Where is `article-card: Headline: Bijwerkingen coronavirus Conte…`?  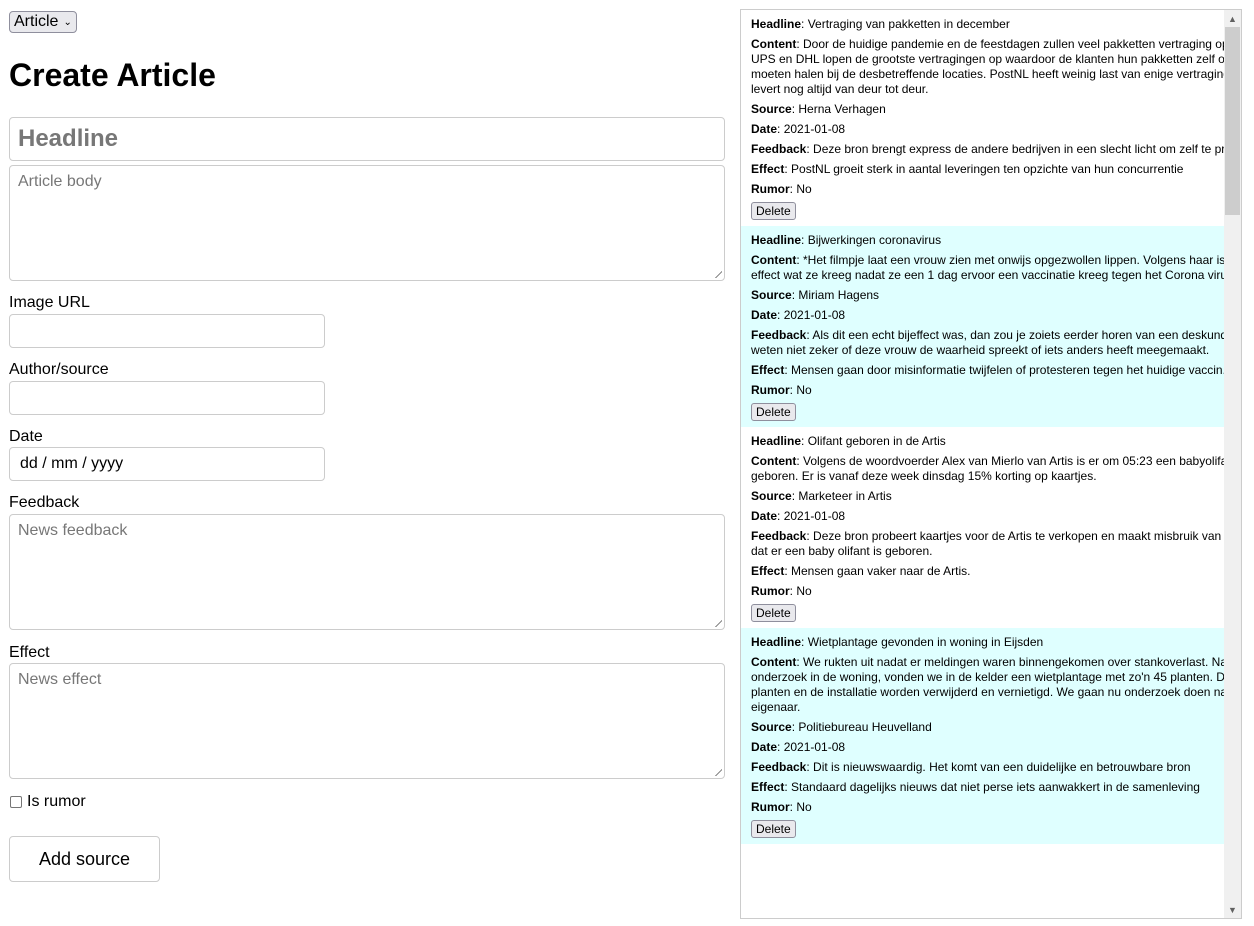
article-card: Headline: Bijwerkingen coronavirus Conte… is located at coordinates (982, 326).